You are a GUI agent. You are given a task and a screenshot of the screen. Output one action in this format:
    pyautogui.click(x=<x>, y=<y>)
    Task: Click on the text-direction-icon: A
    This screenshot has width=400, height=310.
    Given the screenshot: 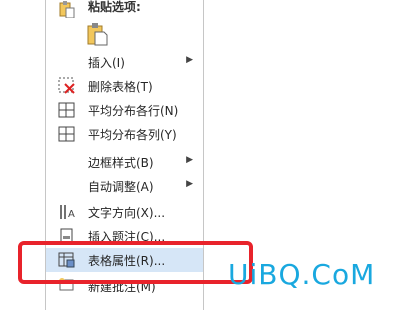 What is the action you would take?
    pyautogui.click(x=67, y=212)
    